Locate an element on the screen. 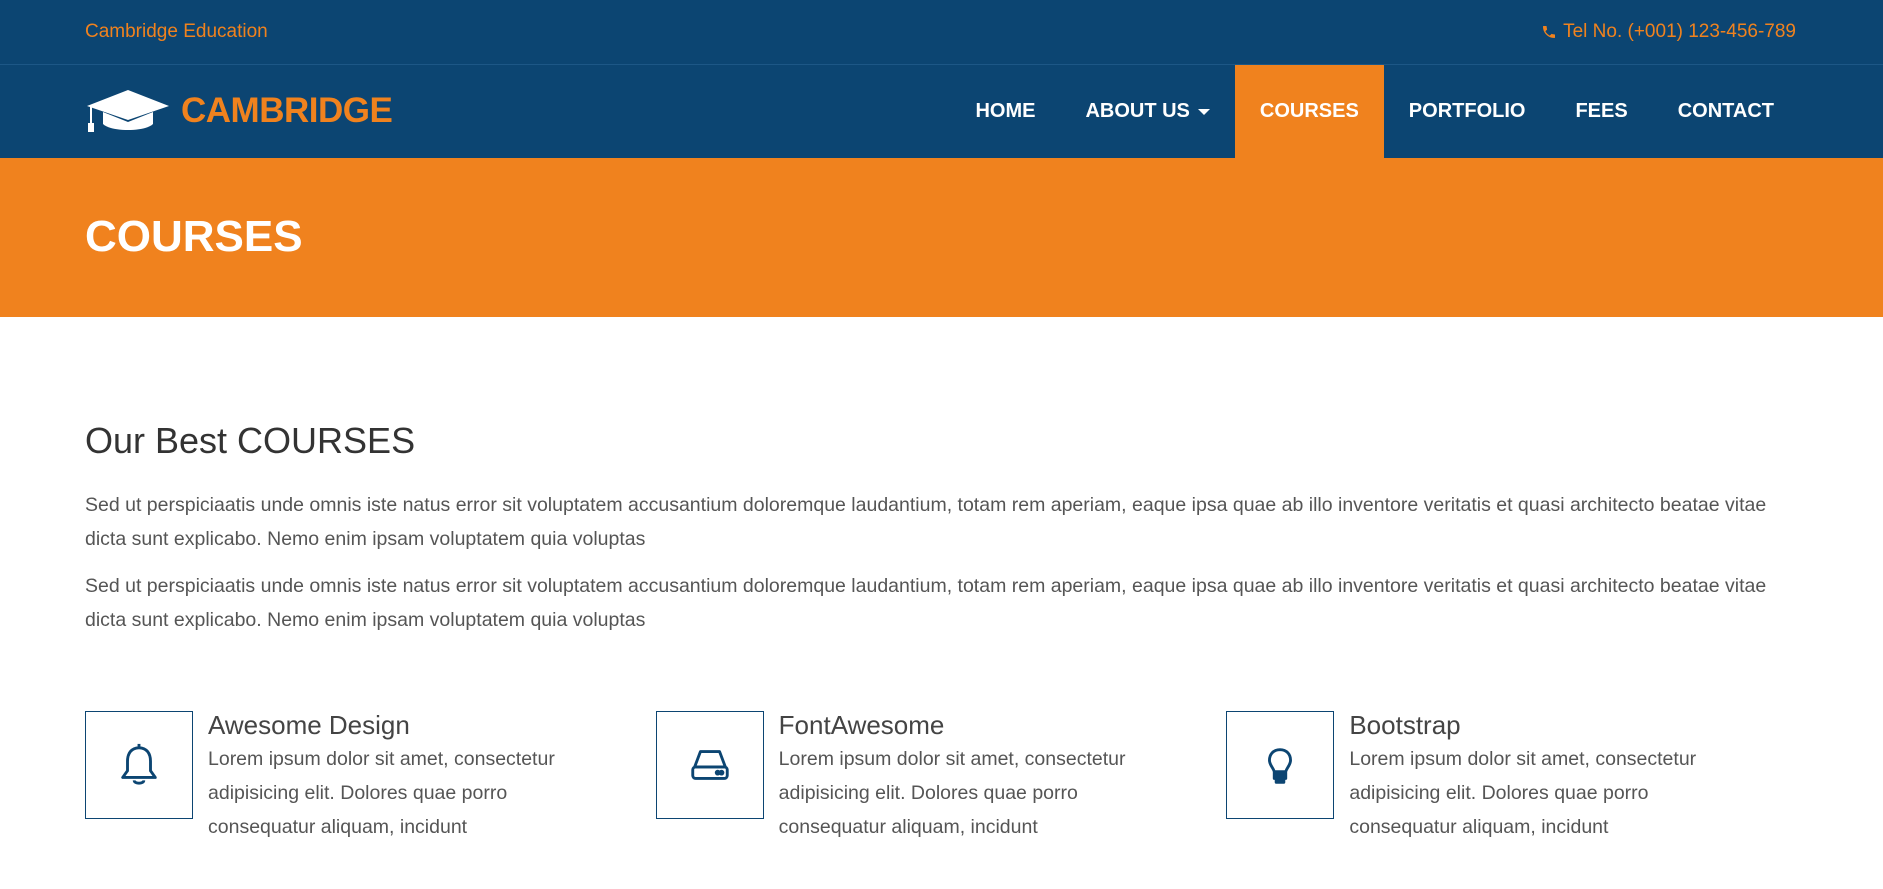  nav-item-fees: FEES is located at coordinates (1601, 111).